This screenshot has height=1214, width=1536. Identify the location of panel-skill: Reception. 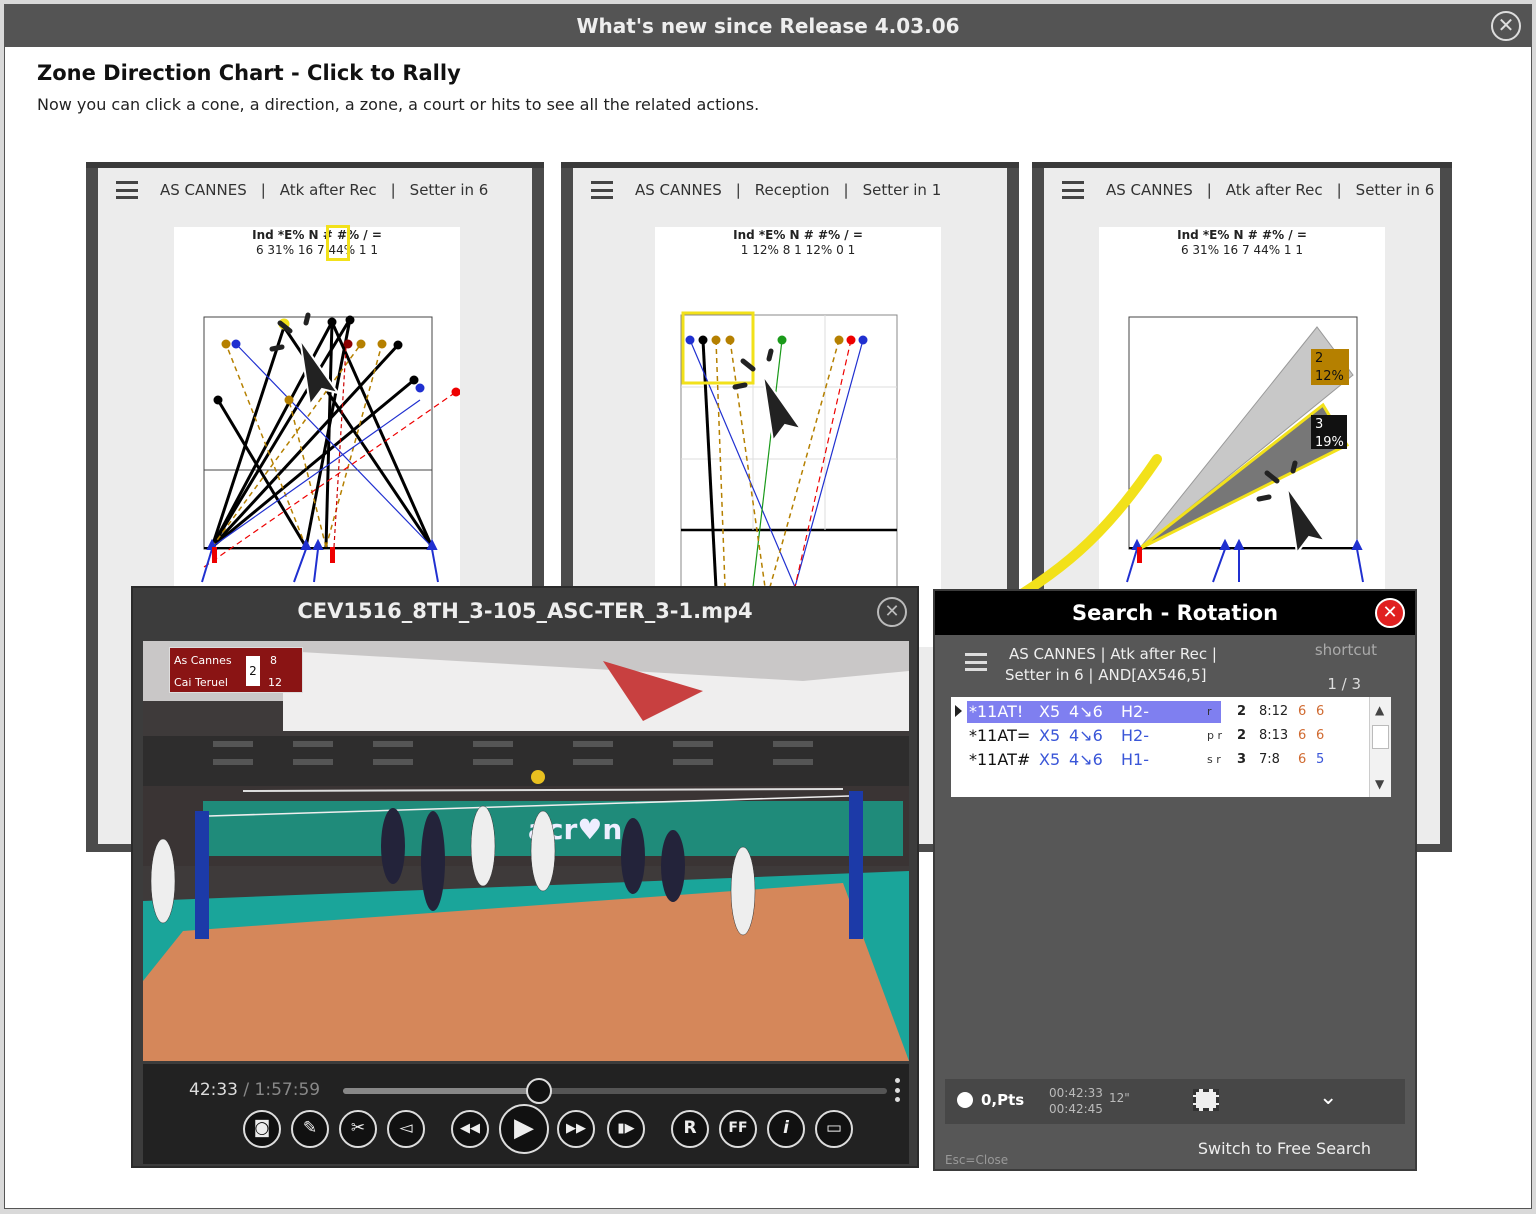
(792, 190).